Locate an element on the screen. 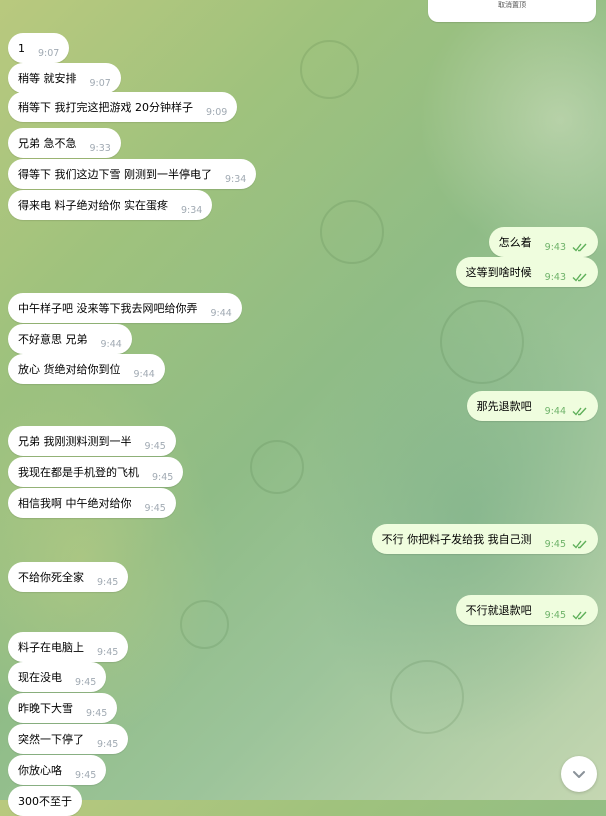  message-text: 兄弟 急不急 is located at coordinates (47, 143).